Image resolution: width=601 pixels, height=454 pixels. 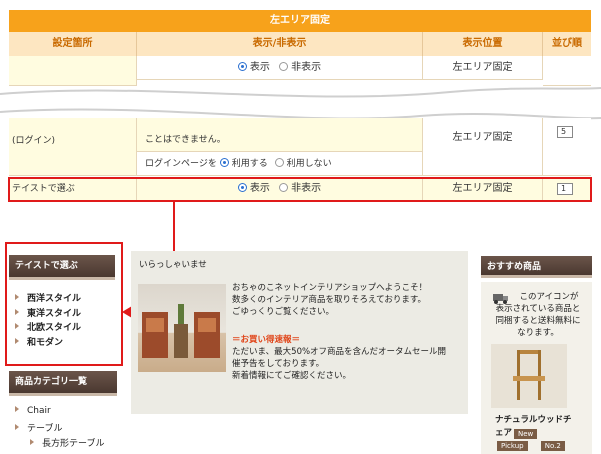 What do you see at coordinates (181, 164) in the screenshot?
I see `login-page-label: ログインページを` at bounding box center [181, 164].